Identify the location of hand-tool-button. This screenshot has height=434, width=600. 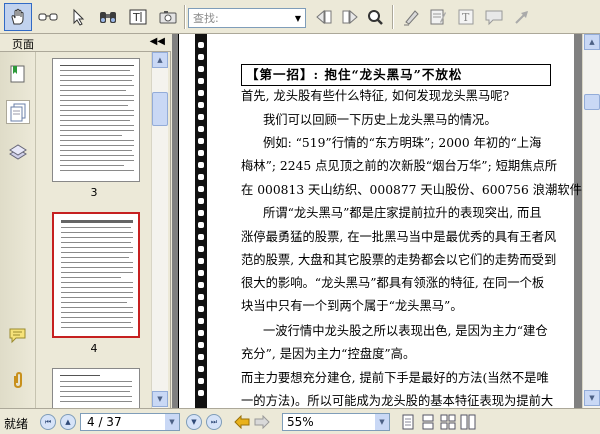
(18, 17).